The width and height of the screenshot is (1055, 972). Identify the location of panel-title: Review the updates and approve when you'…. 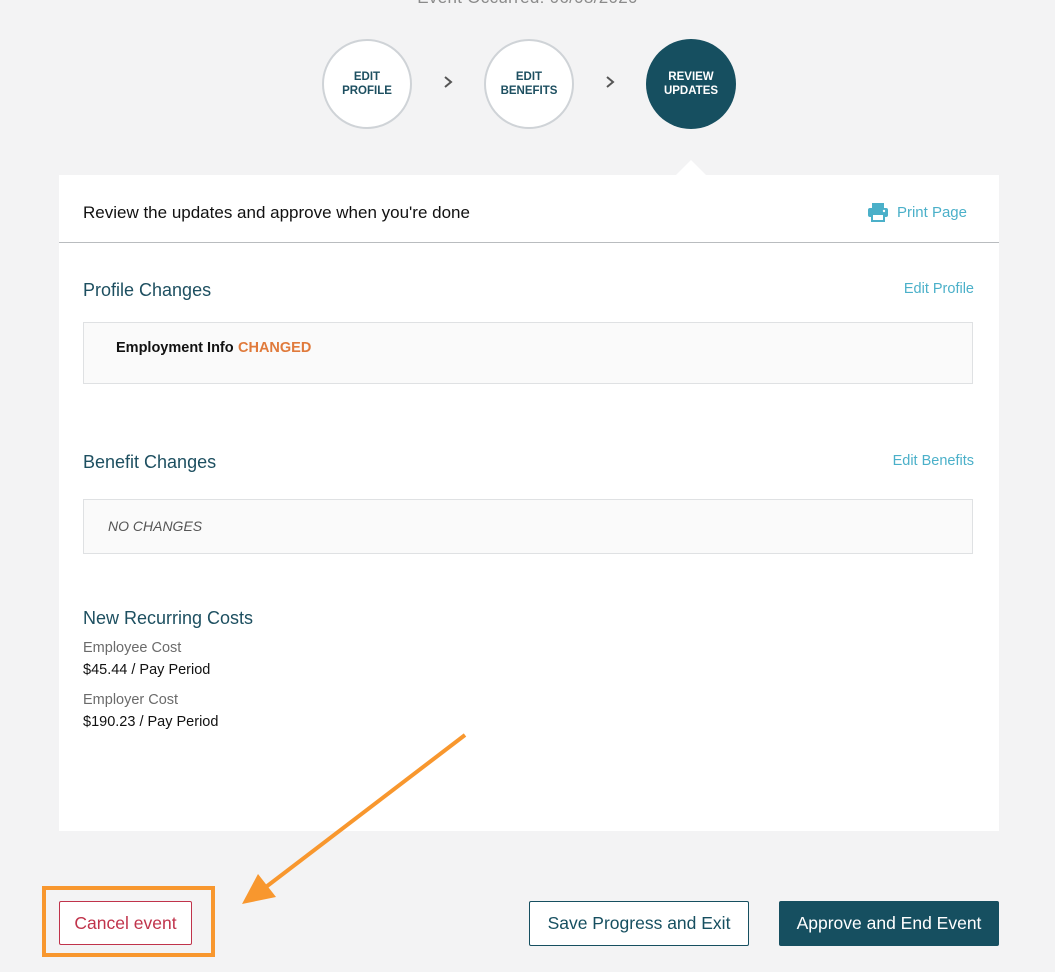
(276, 212).